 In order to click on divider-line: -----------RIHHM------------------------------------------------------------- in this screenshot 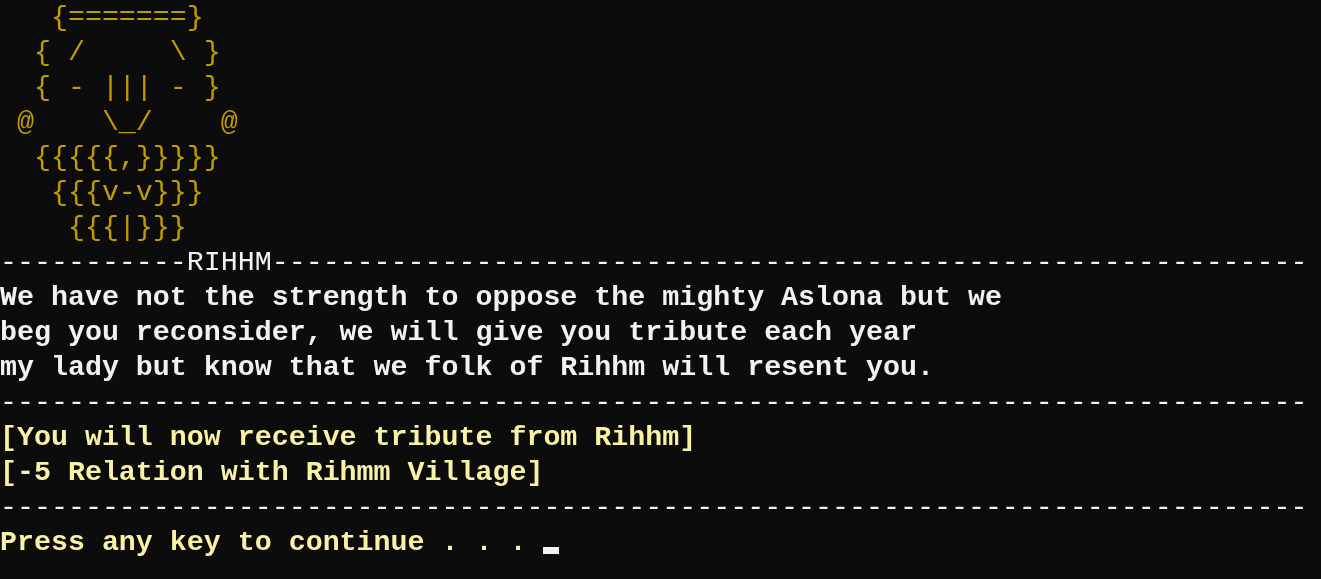, I will do `click(654, 262)`.